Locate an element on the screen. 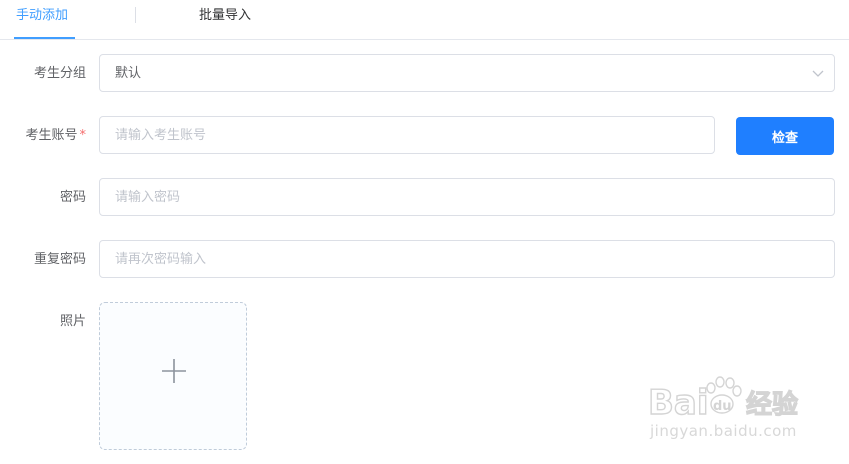 The height and width of the screenshot is (464, 849). baidu-logo: Bai du 经验 is located at coordinates (723, 400).